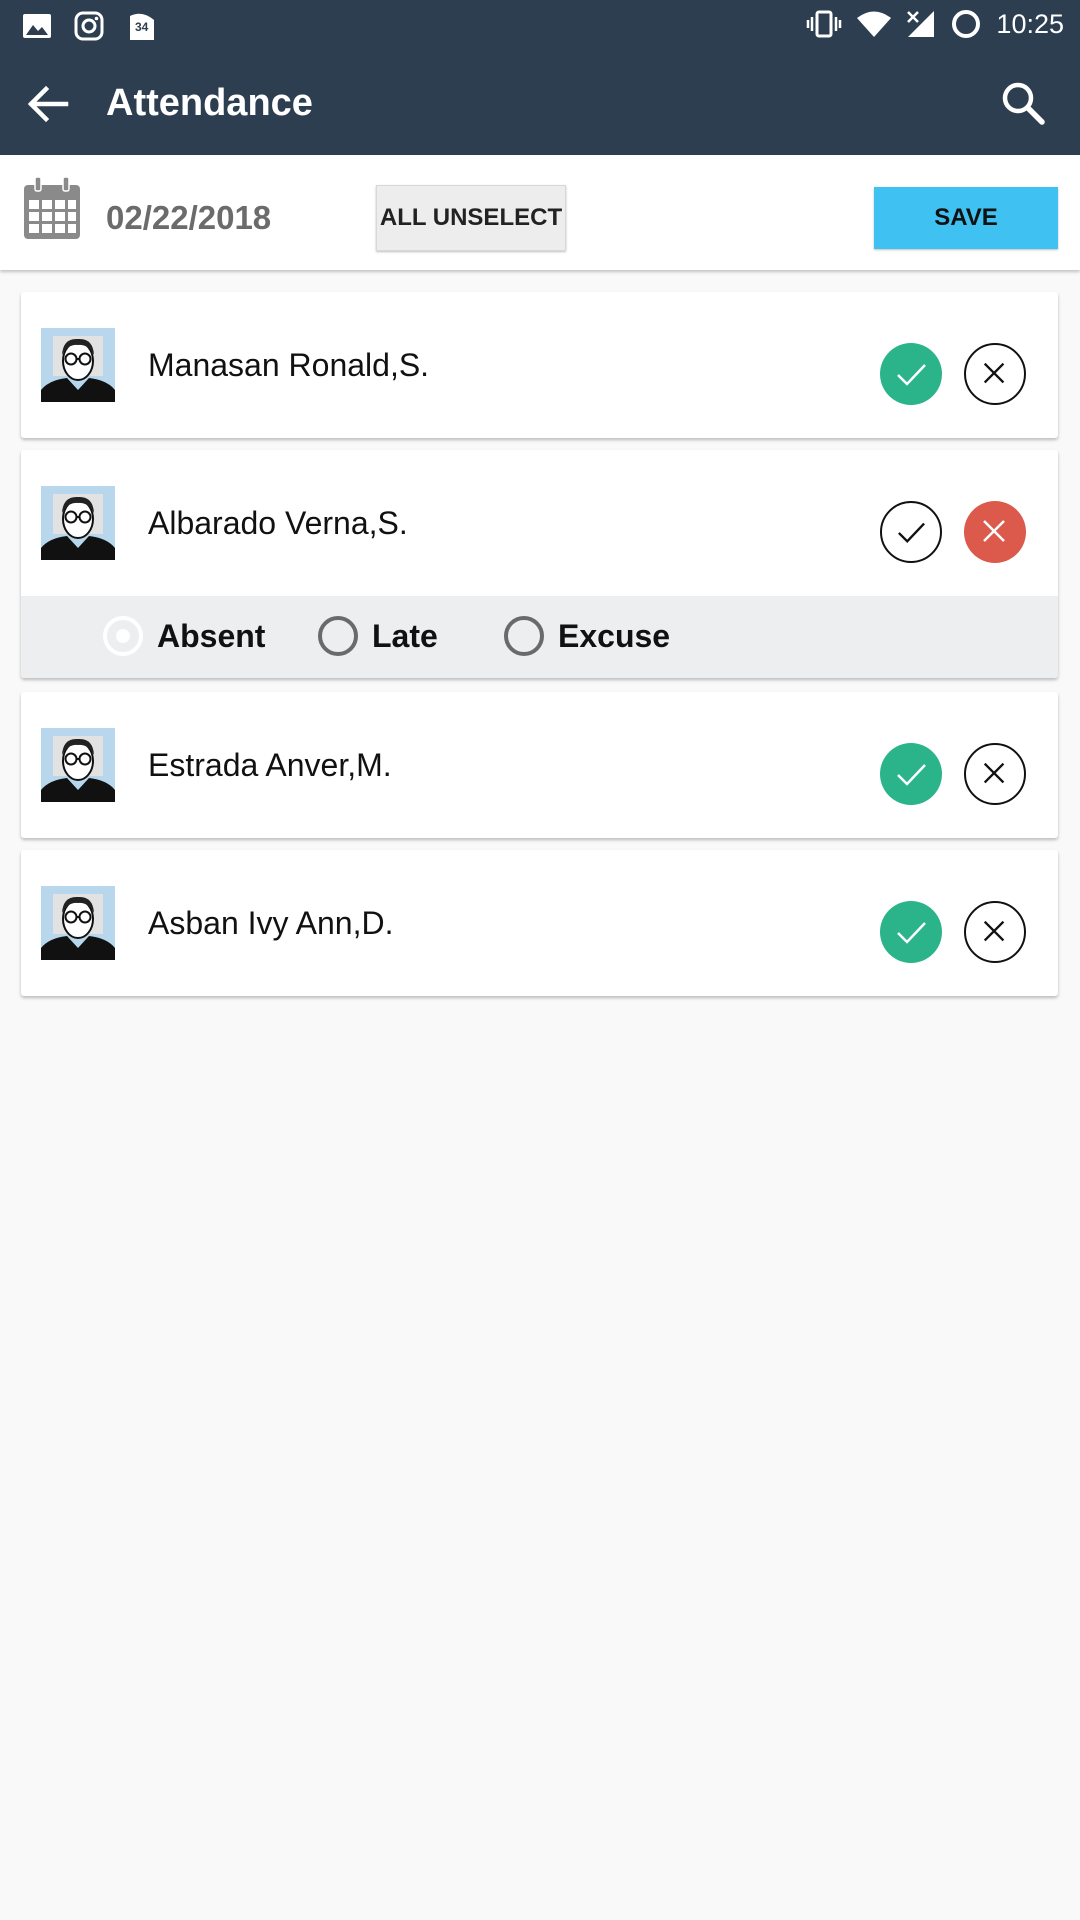 This screenshot has height=1920, width=1080. I want to click on all-unselect-button: ALL UNSELECT, so click(471, 218).